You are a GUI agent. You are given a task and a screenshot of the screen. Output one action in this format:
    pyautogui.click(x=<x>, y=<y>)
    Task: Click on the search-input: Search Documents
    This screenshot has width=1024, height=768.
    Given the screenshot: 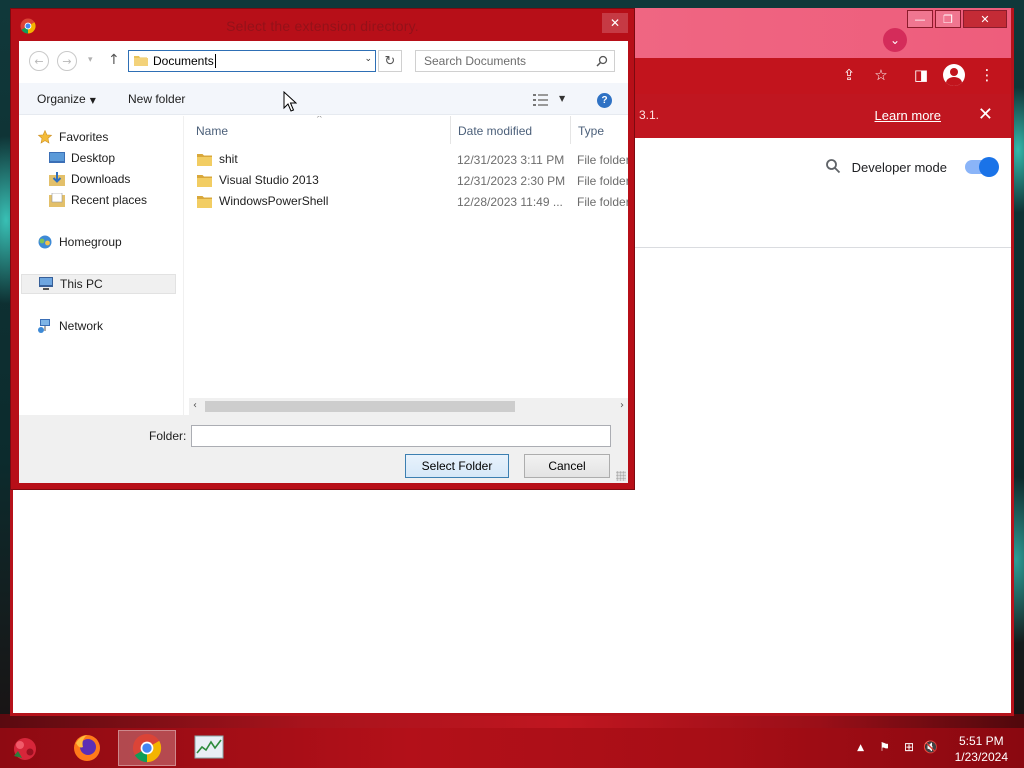 What is the action you would take?
    pyautogui.click(x=515, y=61)
    